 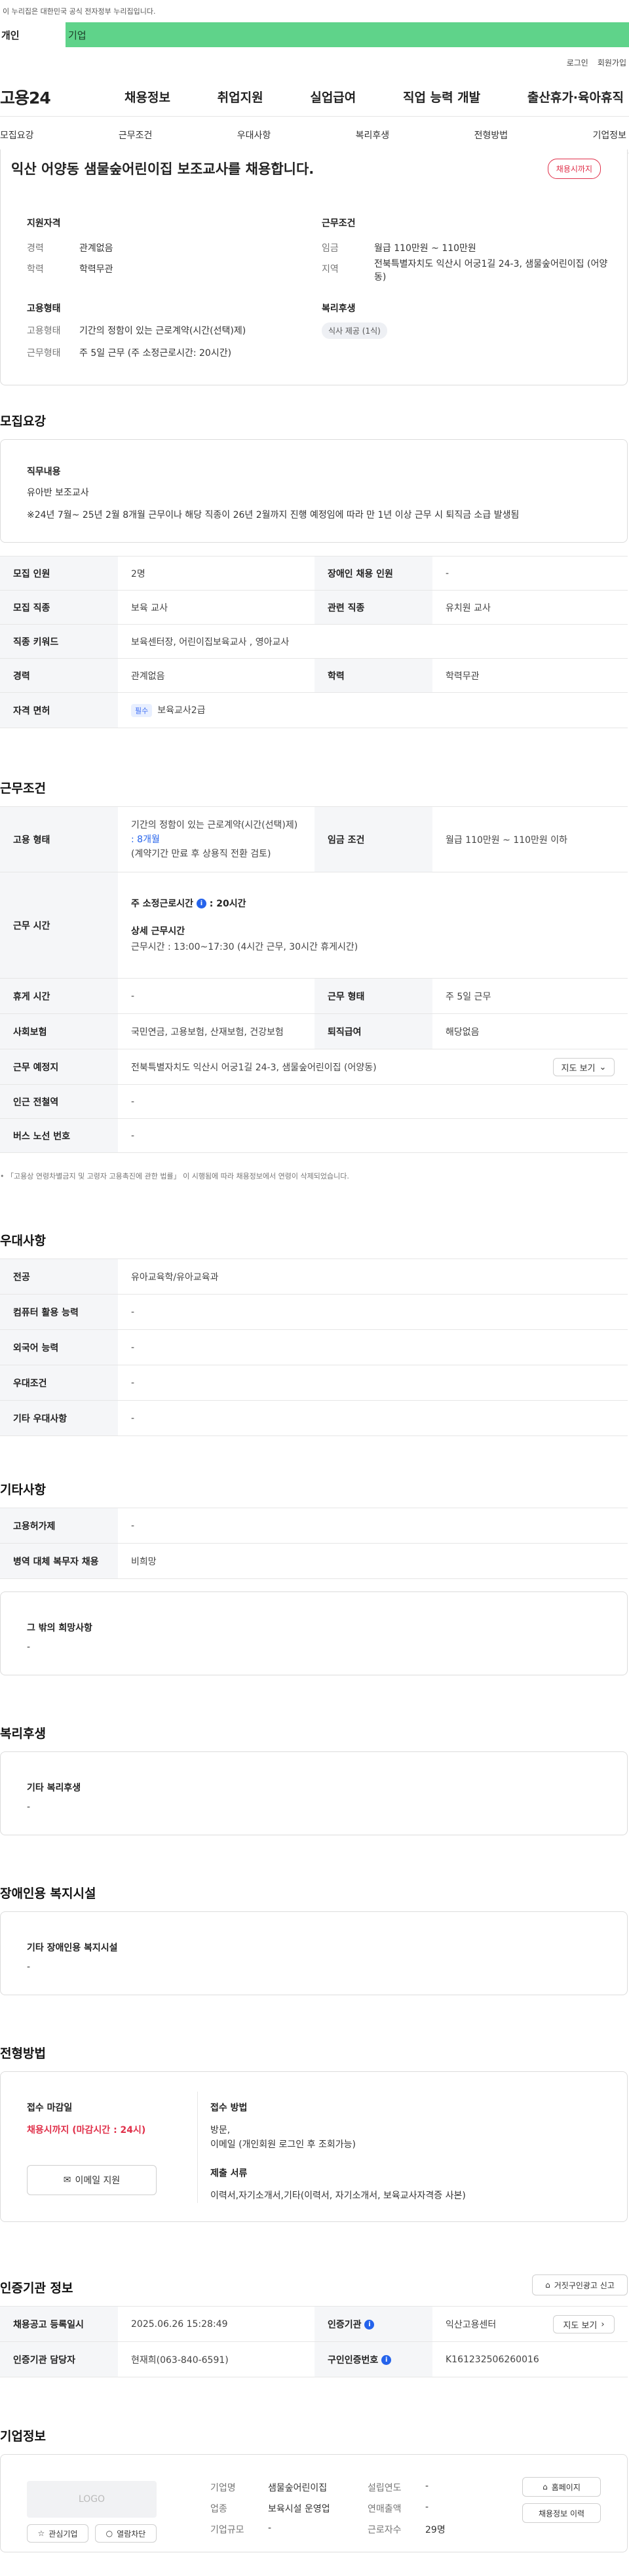 What do you see at coordinates (254, 135) in the screenshot?
I see `anchor-pref: 우대사항` at bounding box center [254, 135].